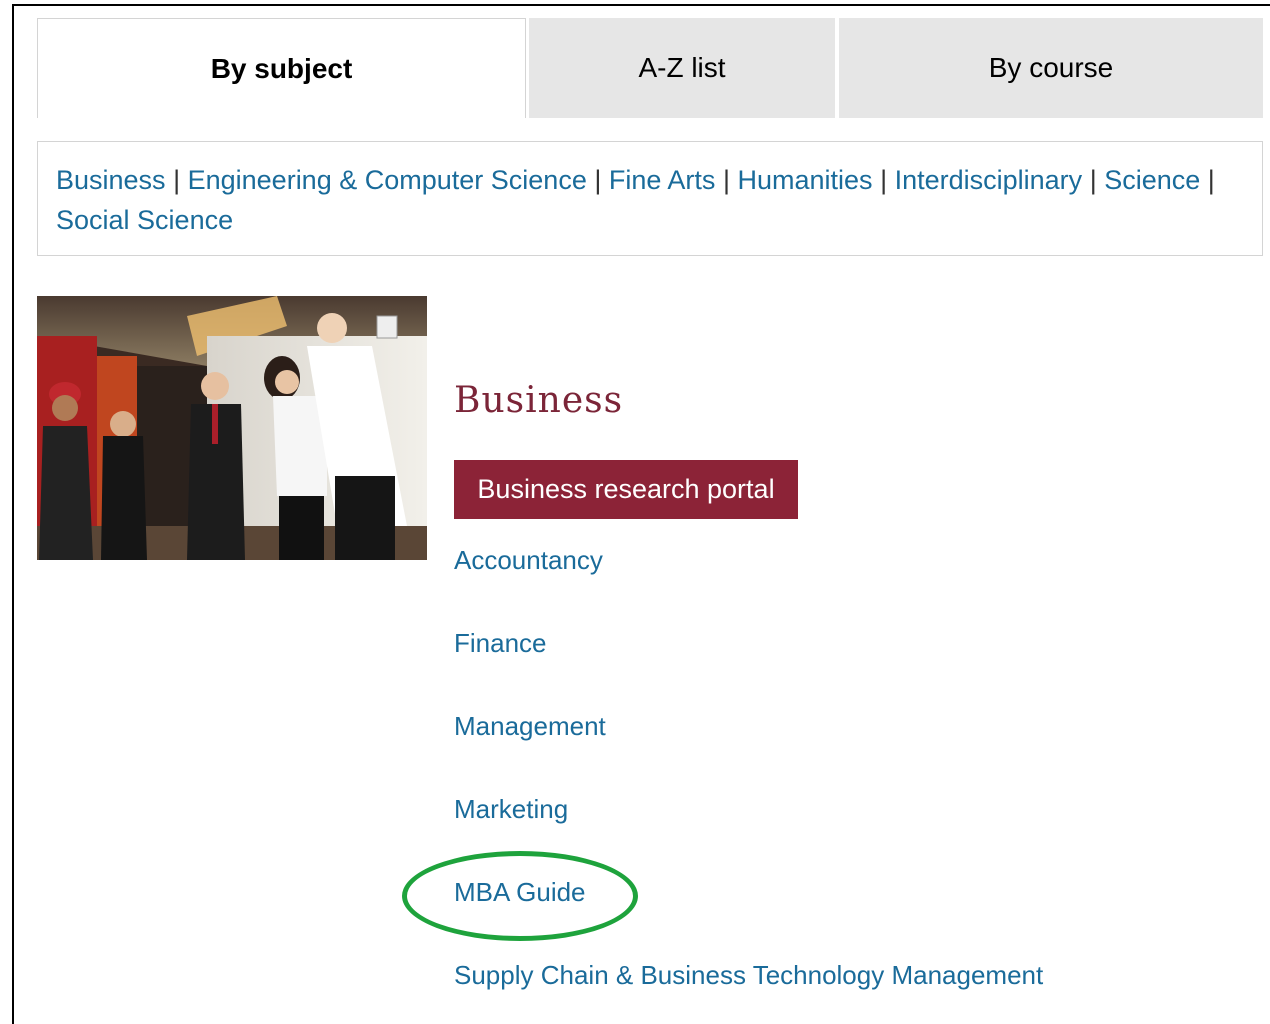 The height and width of the screenshot is (1024, 1270). I want to click on guide-link-management: Management, so click(530, 726).